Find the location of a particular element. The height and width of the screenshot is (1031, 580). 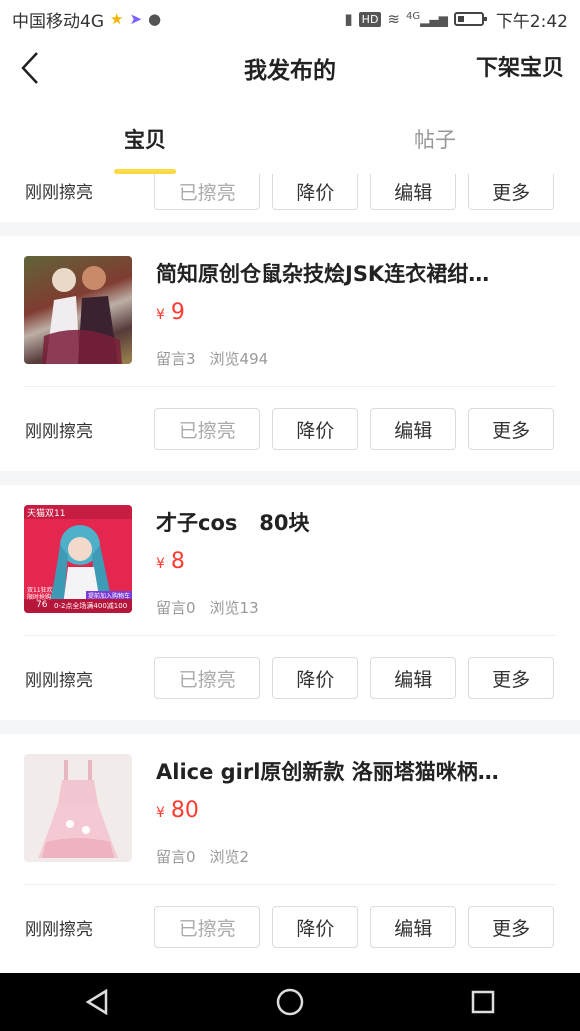

tab-items-label: 宝贝 is located at coordinates (145, 140).